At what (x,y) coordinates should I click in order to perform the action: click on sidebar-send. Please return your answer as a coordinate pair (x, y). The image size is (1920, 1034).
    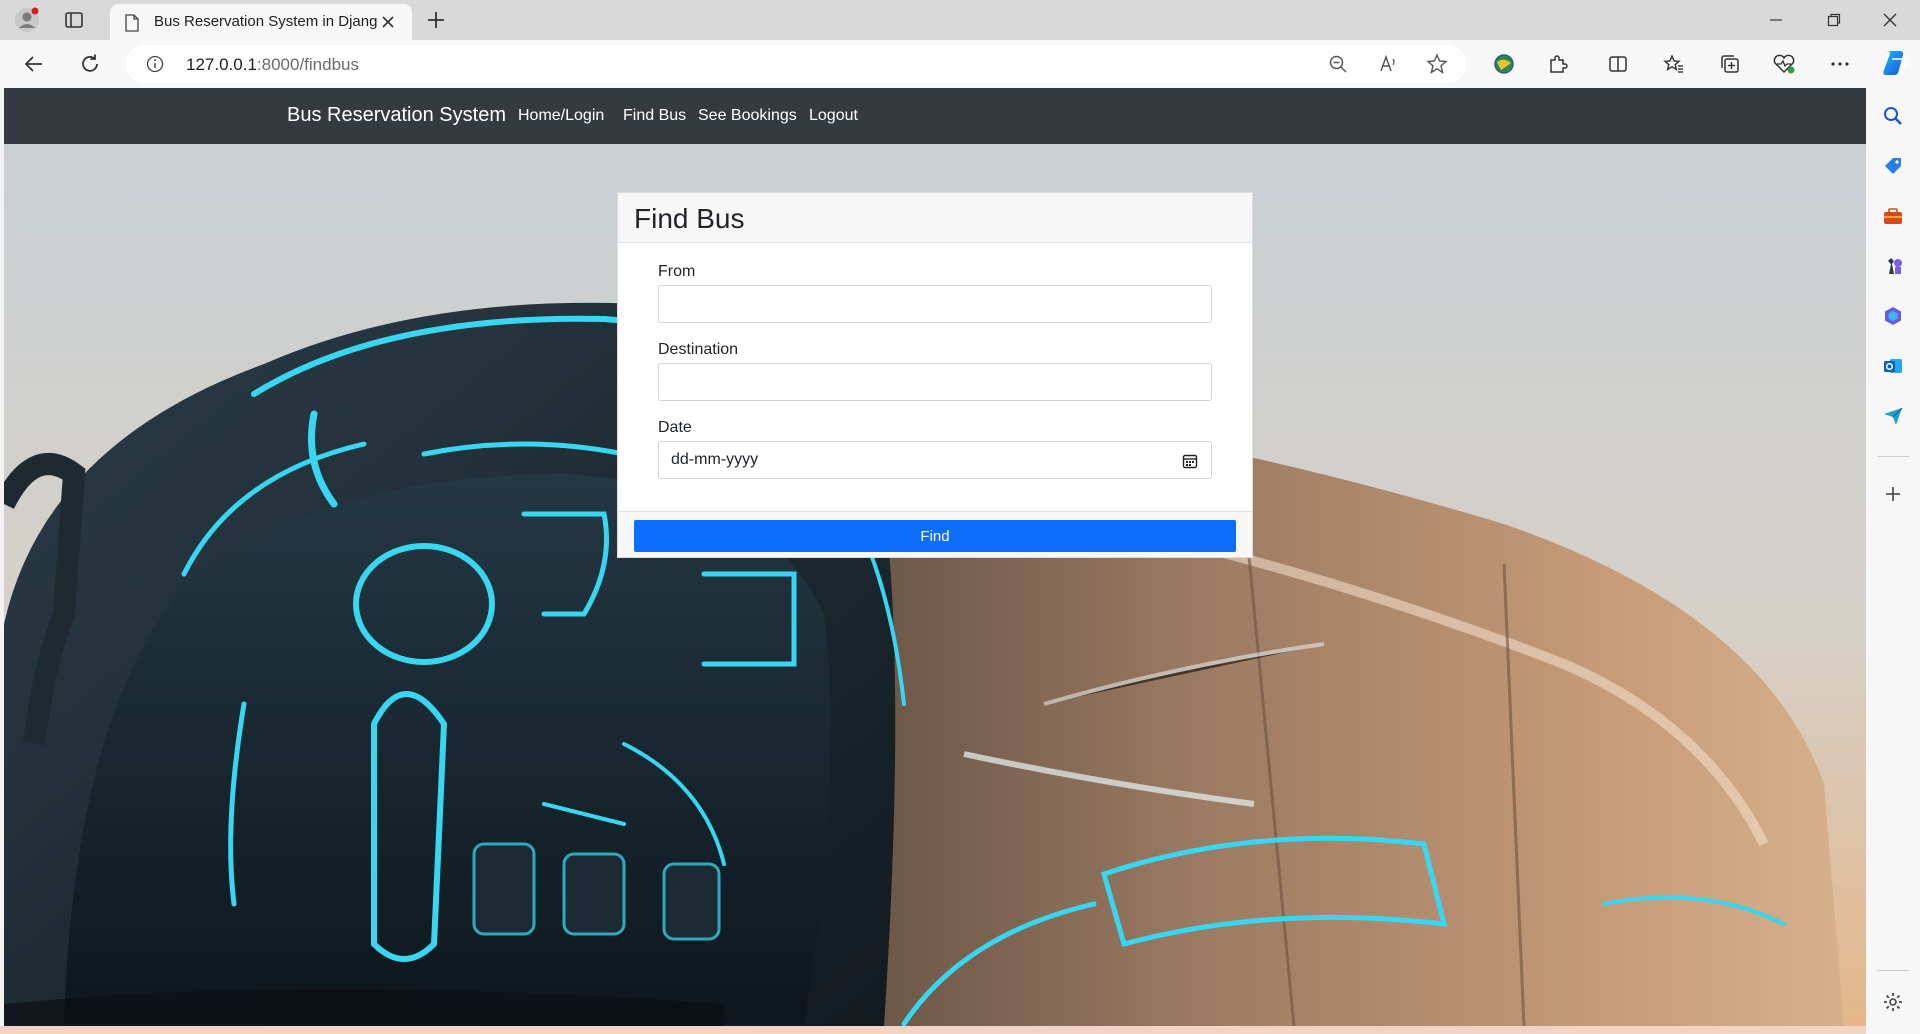
    Looking at the image, I should click on (1893, 416).